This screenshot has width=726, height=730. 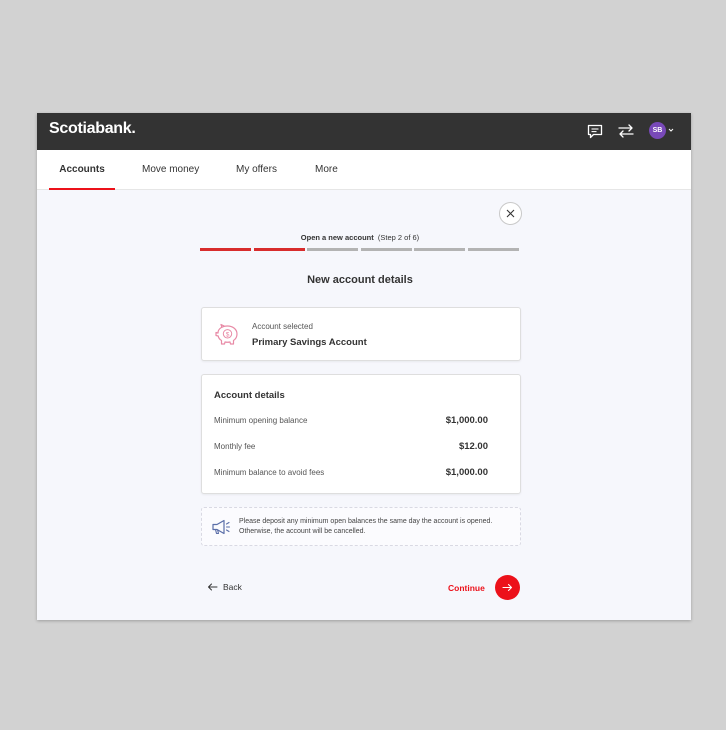 What do you see at coordinates (657, 130) in the screenshot?
I see `avatar: SB` at bounding box center [657, 130].